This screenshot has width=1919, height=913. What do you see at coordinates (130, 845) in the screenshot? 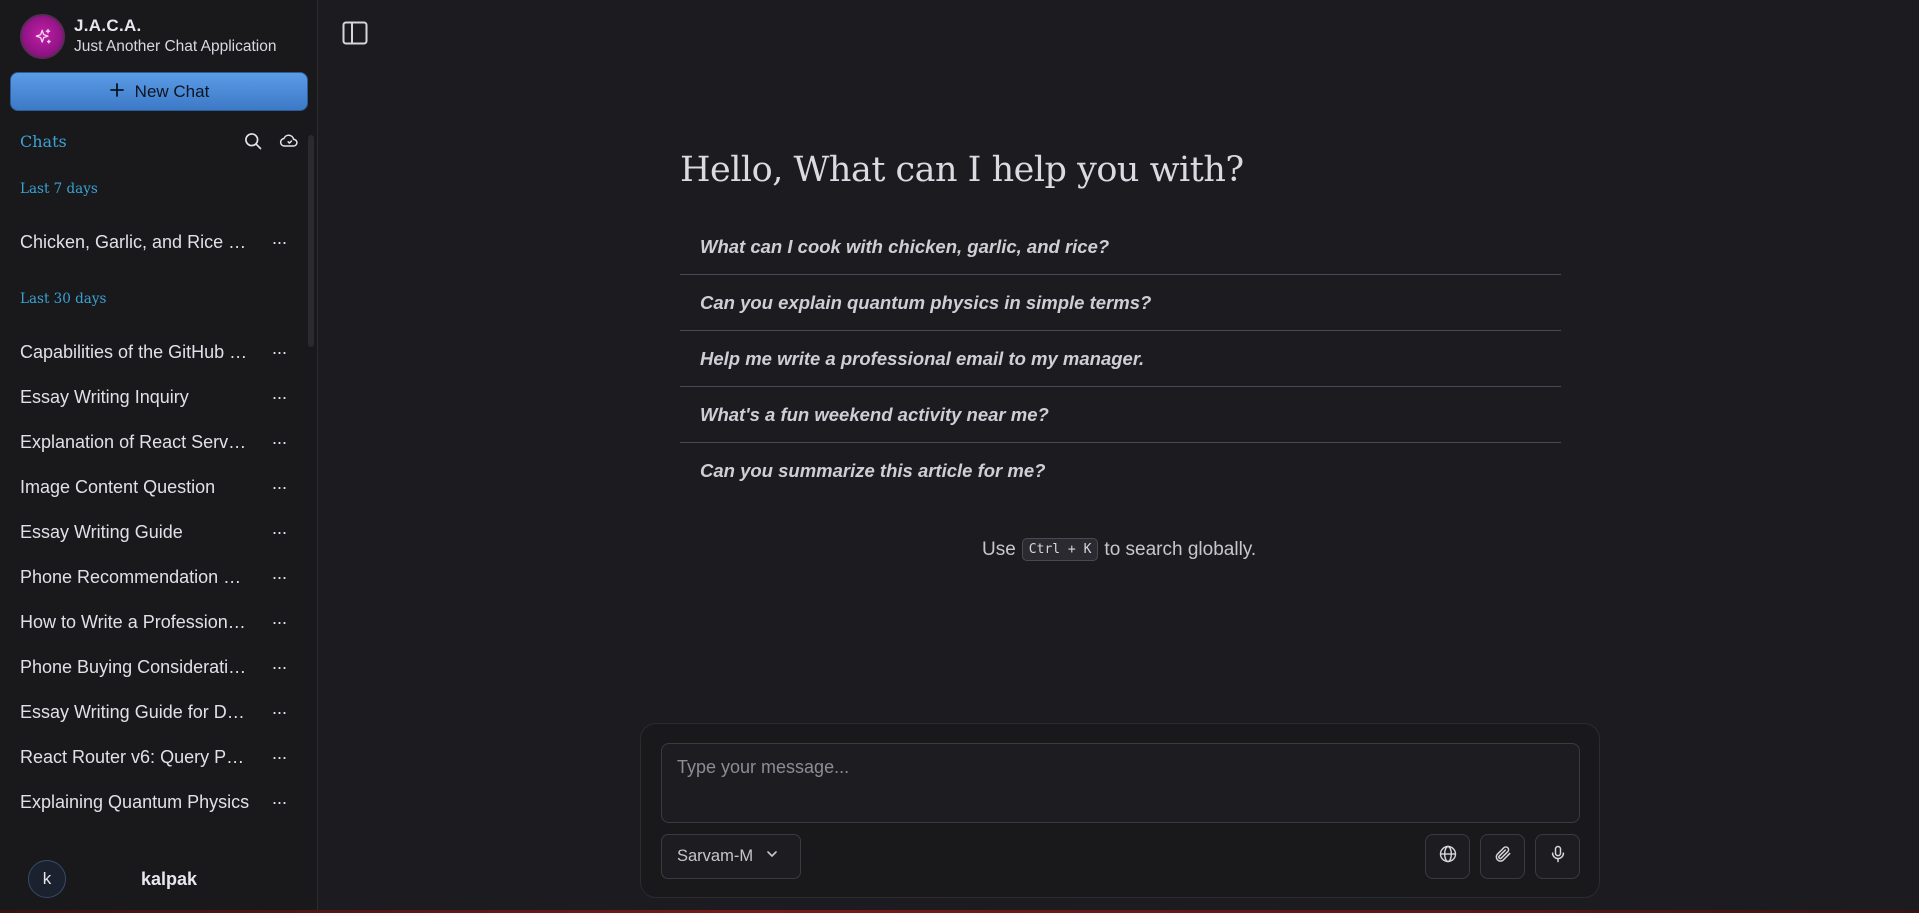
I see `chat-list-item-partial` at bounding box center [130, 845].